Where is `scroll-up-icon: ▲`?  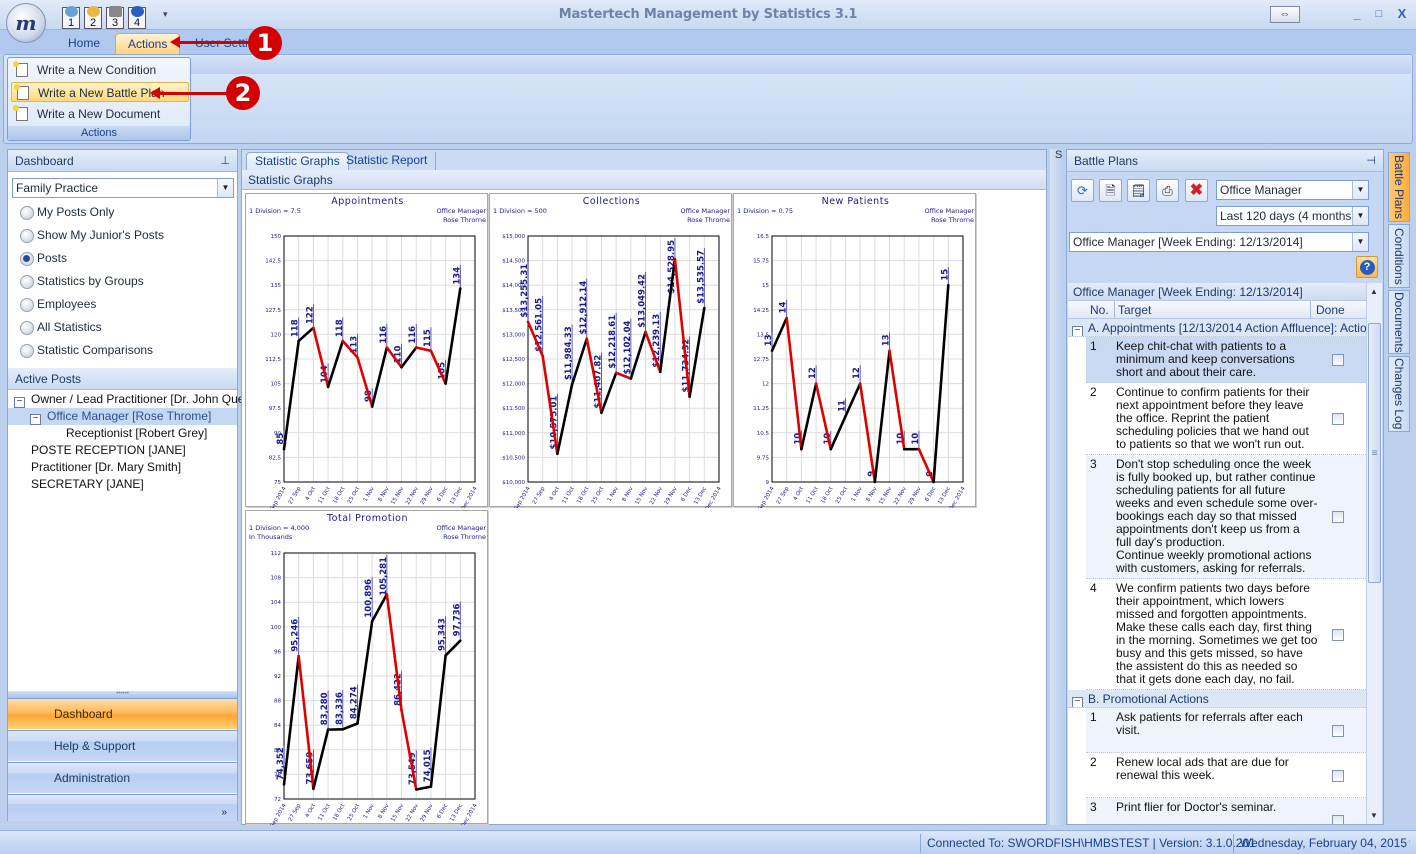 scroll-up-icon: ▲ is located at coordinates (1374, 291).